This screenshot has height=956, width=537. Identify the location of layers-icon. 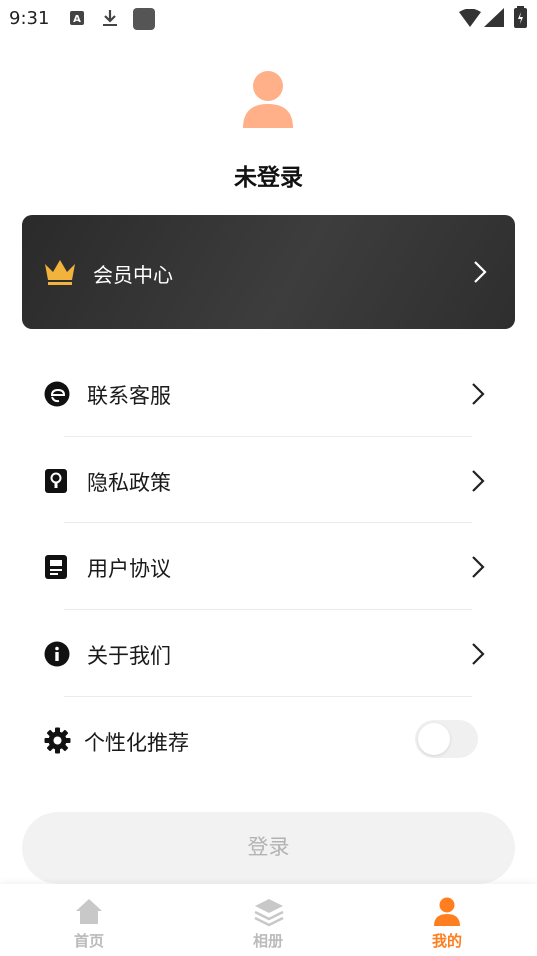
(269, 913).